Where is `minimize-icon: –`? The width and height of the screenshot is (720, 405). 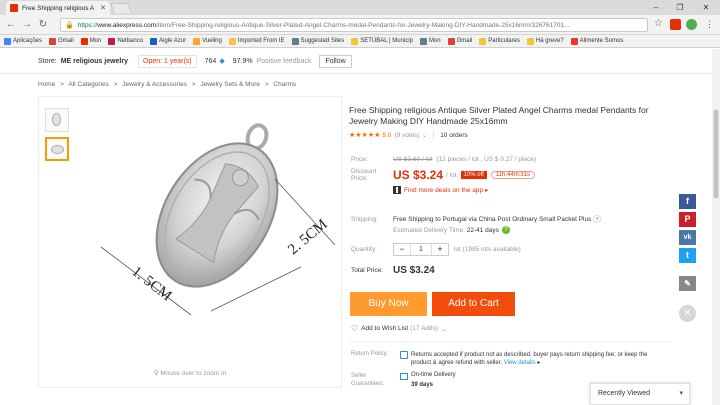 minimize-icon: – is located at coordinates (656, 7).